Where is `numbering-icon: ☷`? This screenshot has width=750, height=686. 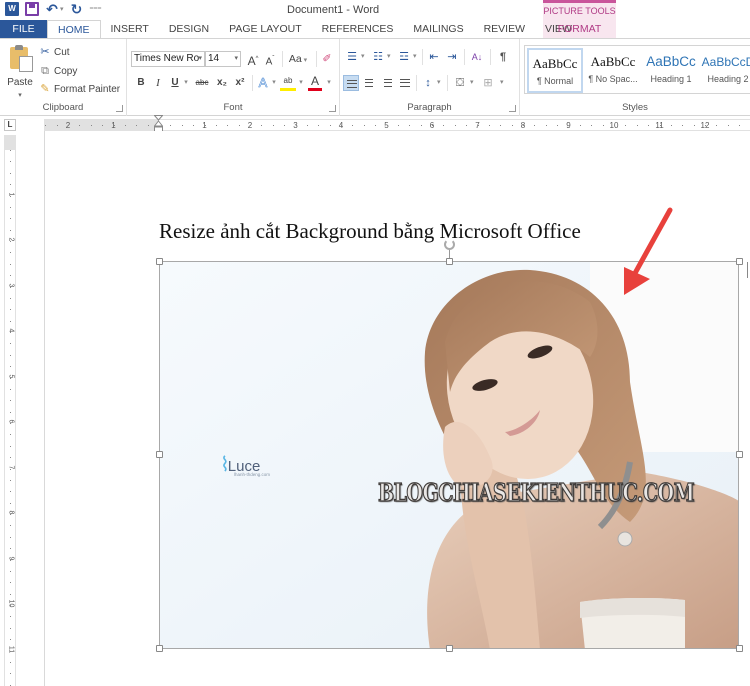 numbering-icon: ☷ is located at coordinates (378, 57).